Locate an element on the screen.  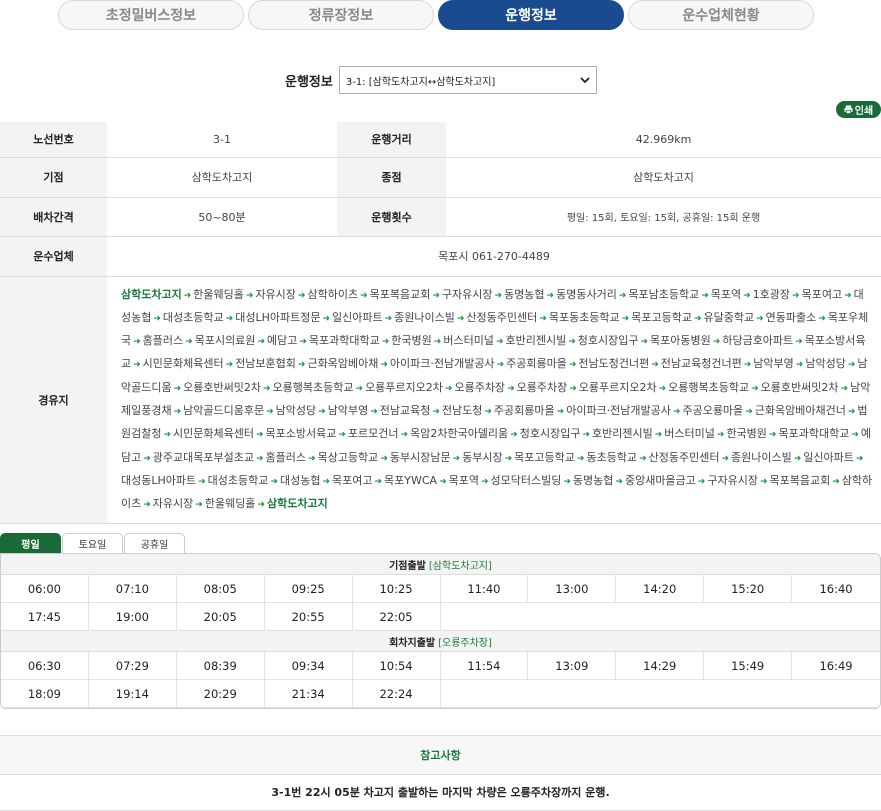
day-tab-1: 토요일 is located at coordinates (92, 543).